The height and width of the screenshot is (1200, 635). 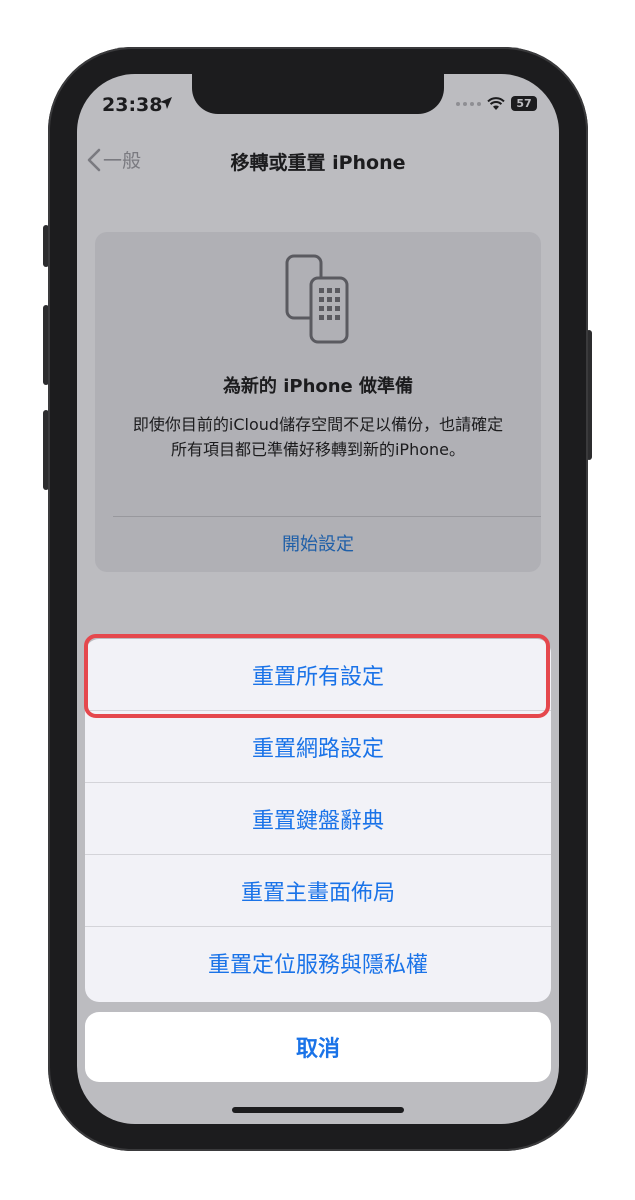 I want to click on page-title: 移轉或重置 iPhone, so click(x=318, y=163).